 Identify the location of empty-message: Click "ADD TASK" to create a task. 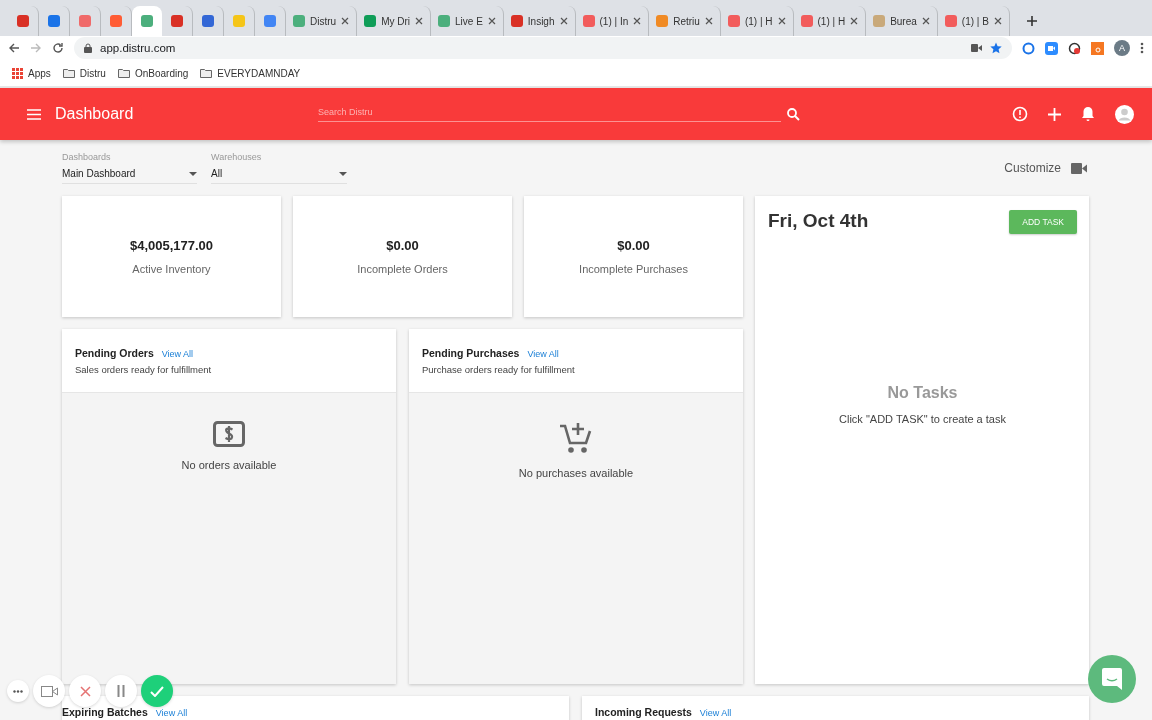
(922, 419).